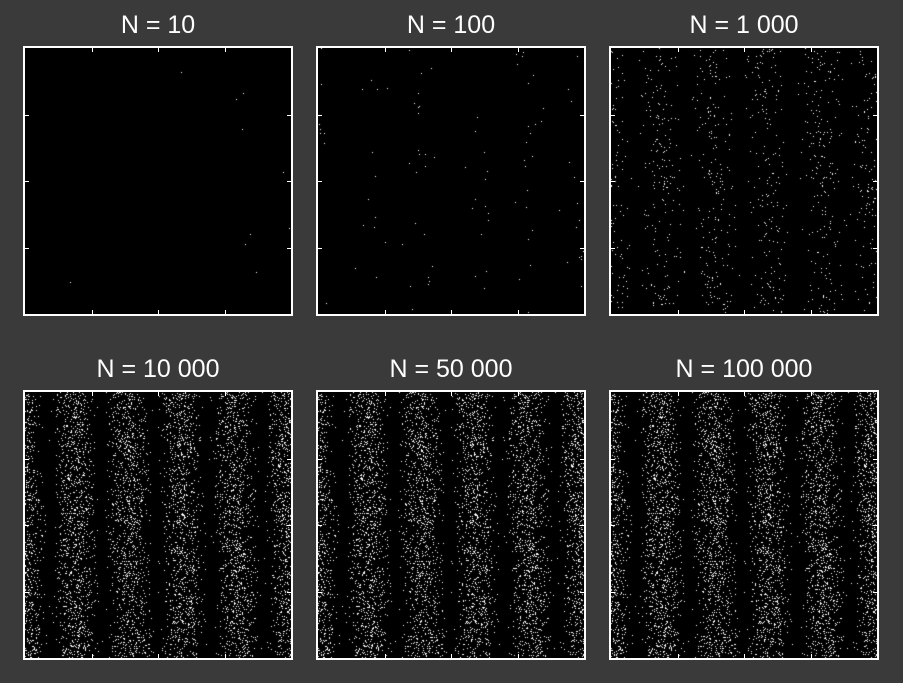 The image size is (903, 683). I want to click on panel-title: N = 100, so click(451, 25).